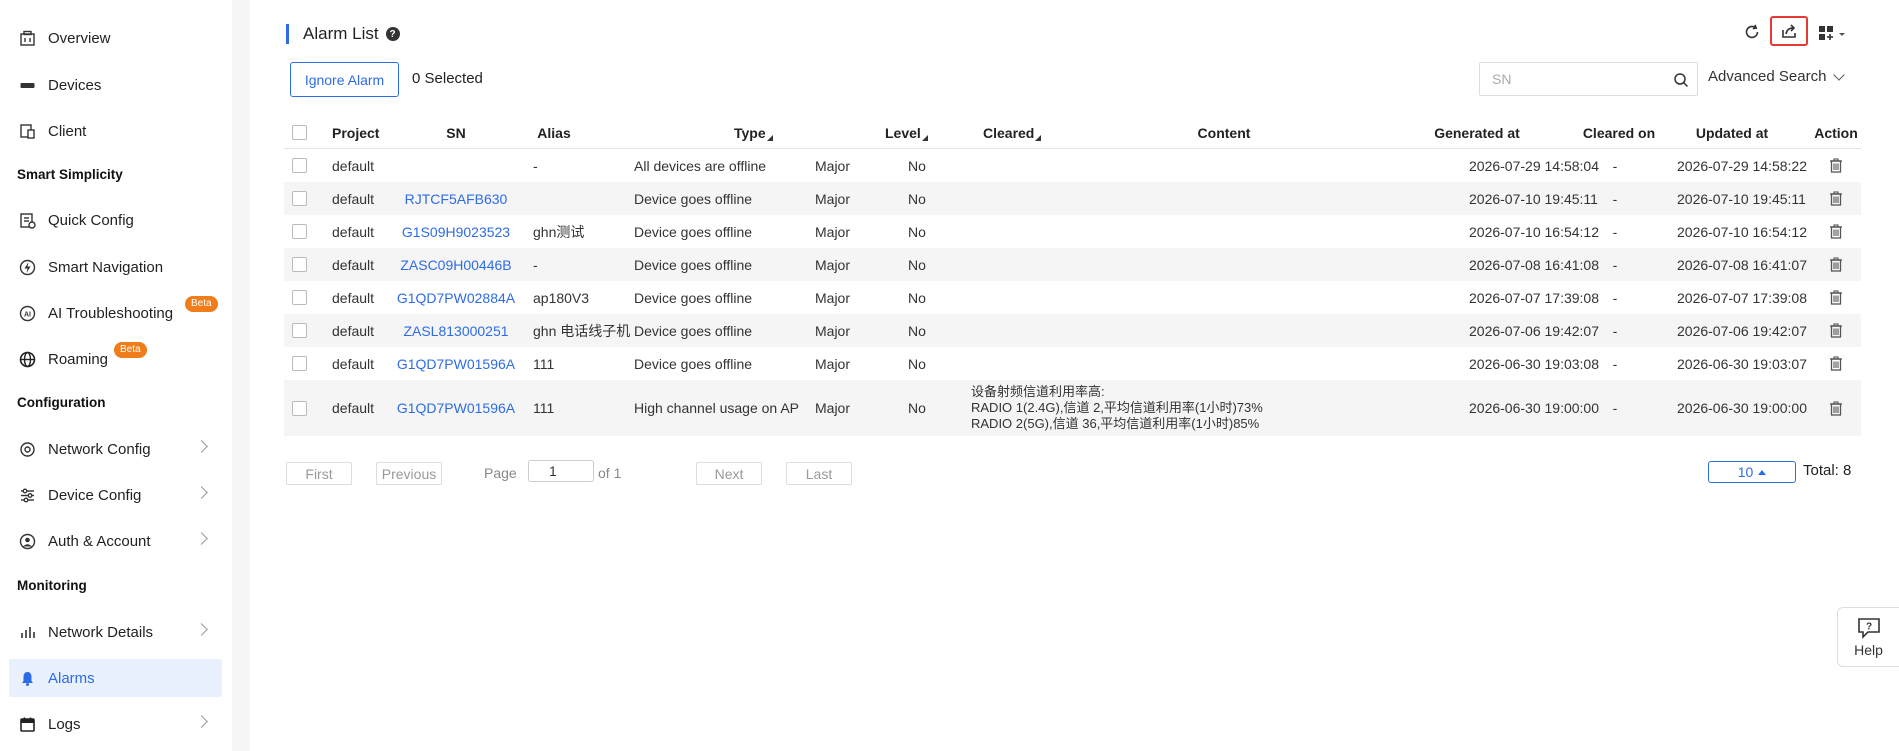 This screenshot has width=1899, height=751. I want to click on cell-generated: 2026-06-30 19:00:00, so click(1534, 408).